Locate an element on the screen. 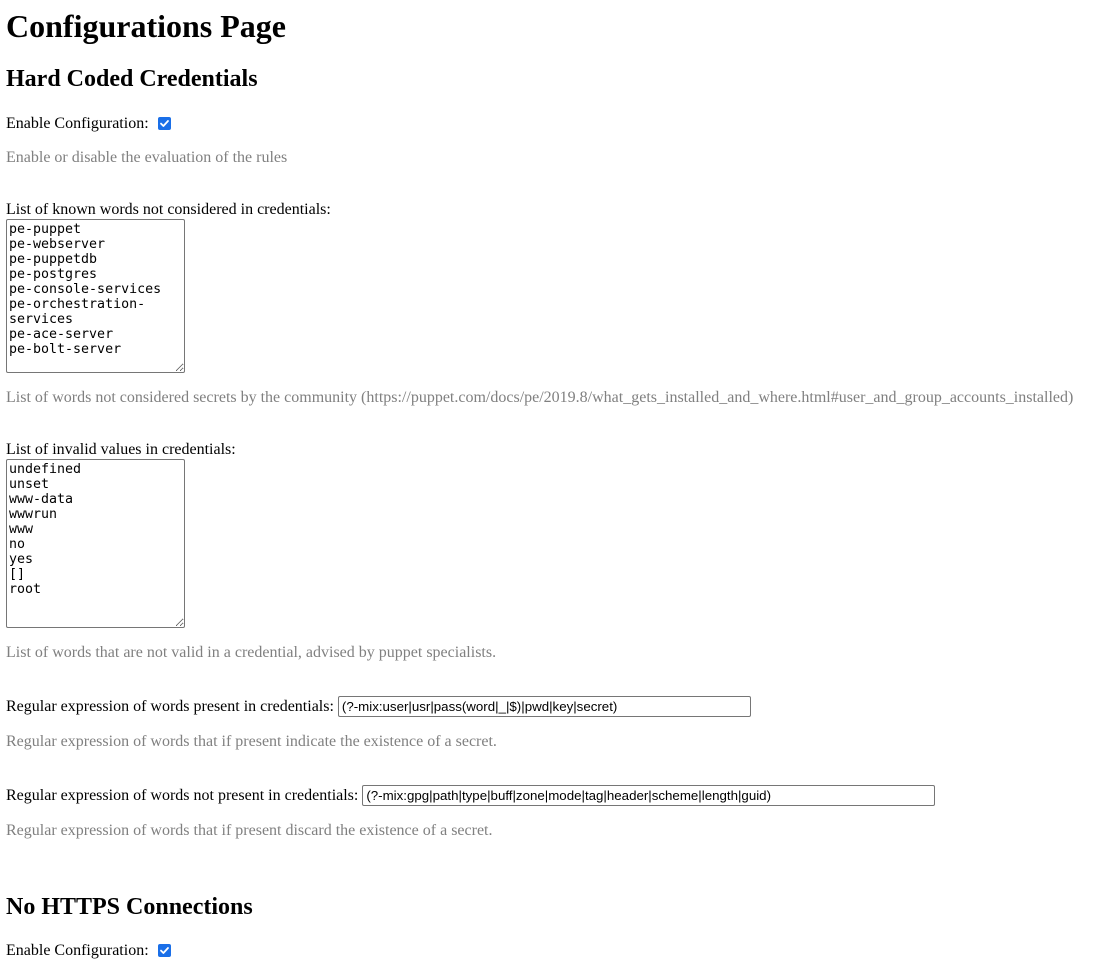  section-heading-hard-coded-credentials: Hard Coded Credentials is located at coordinates (132, 79).